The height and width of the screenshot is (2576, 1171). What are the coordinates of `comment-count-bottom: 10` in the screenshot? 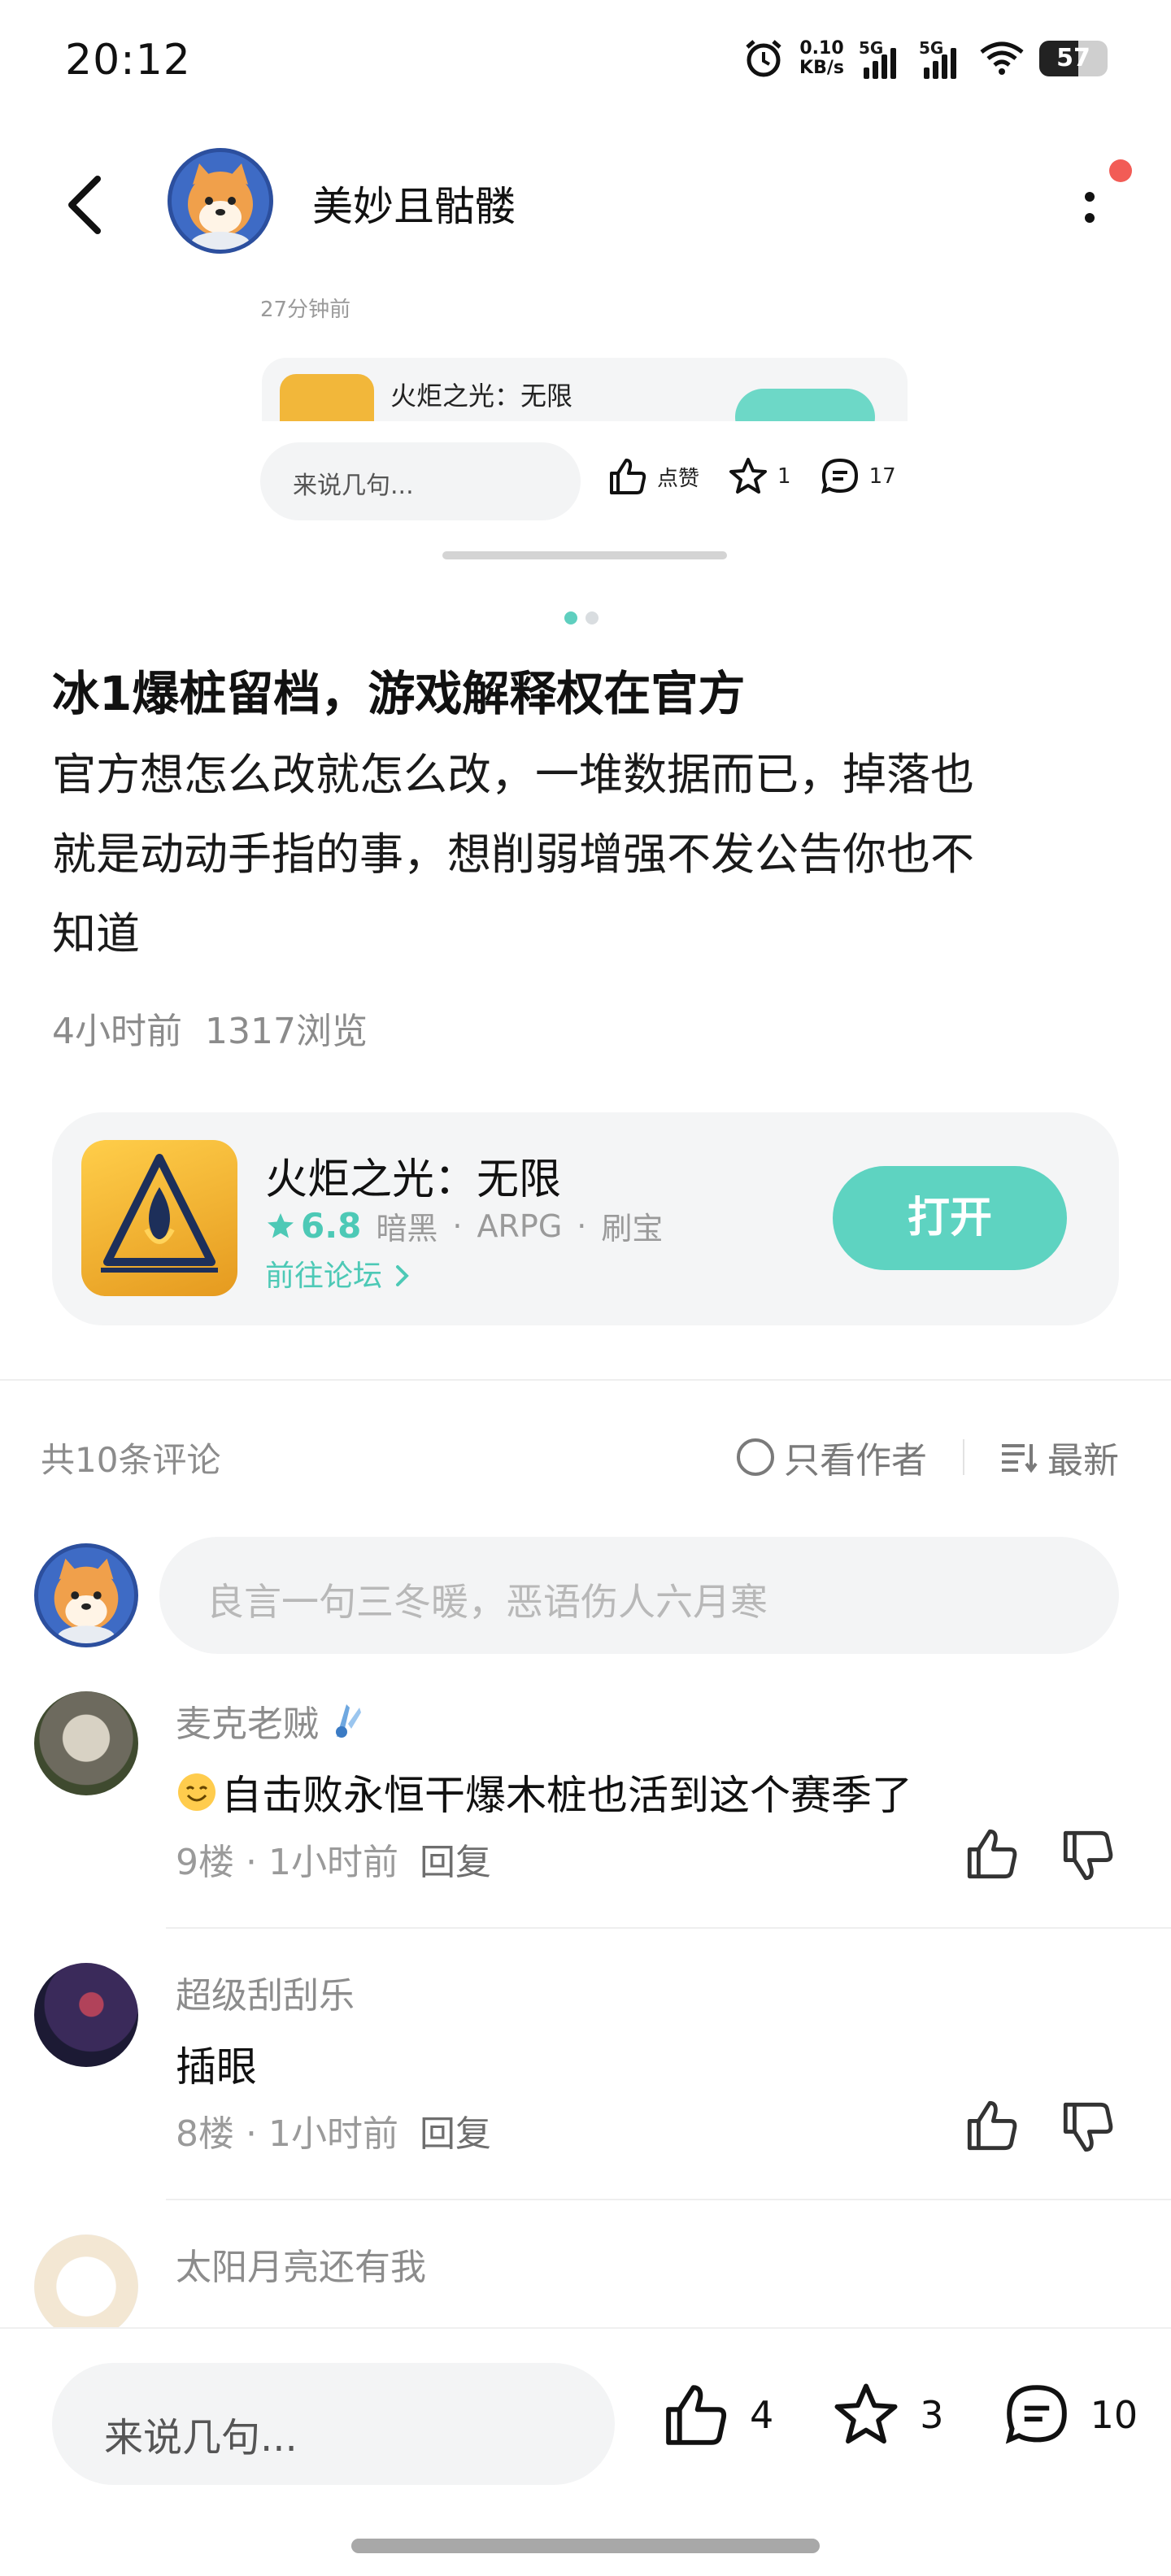 It's located at (1114, 2415).